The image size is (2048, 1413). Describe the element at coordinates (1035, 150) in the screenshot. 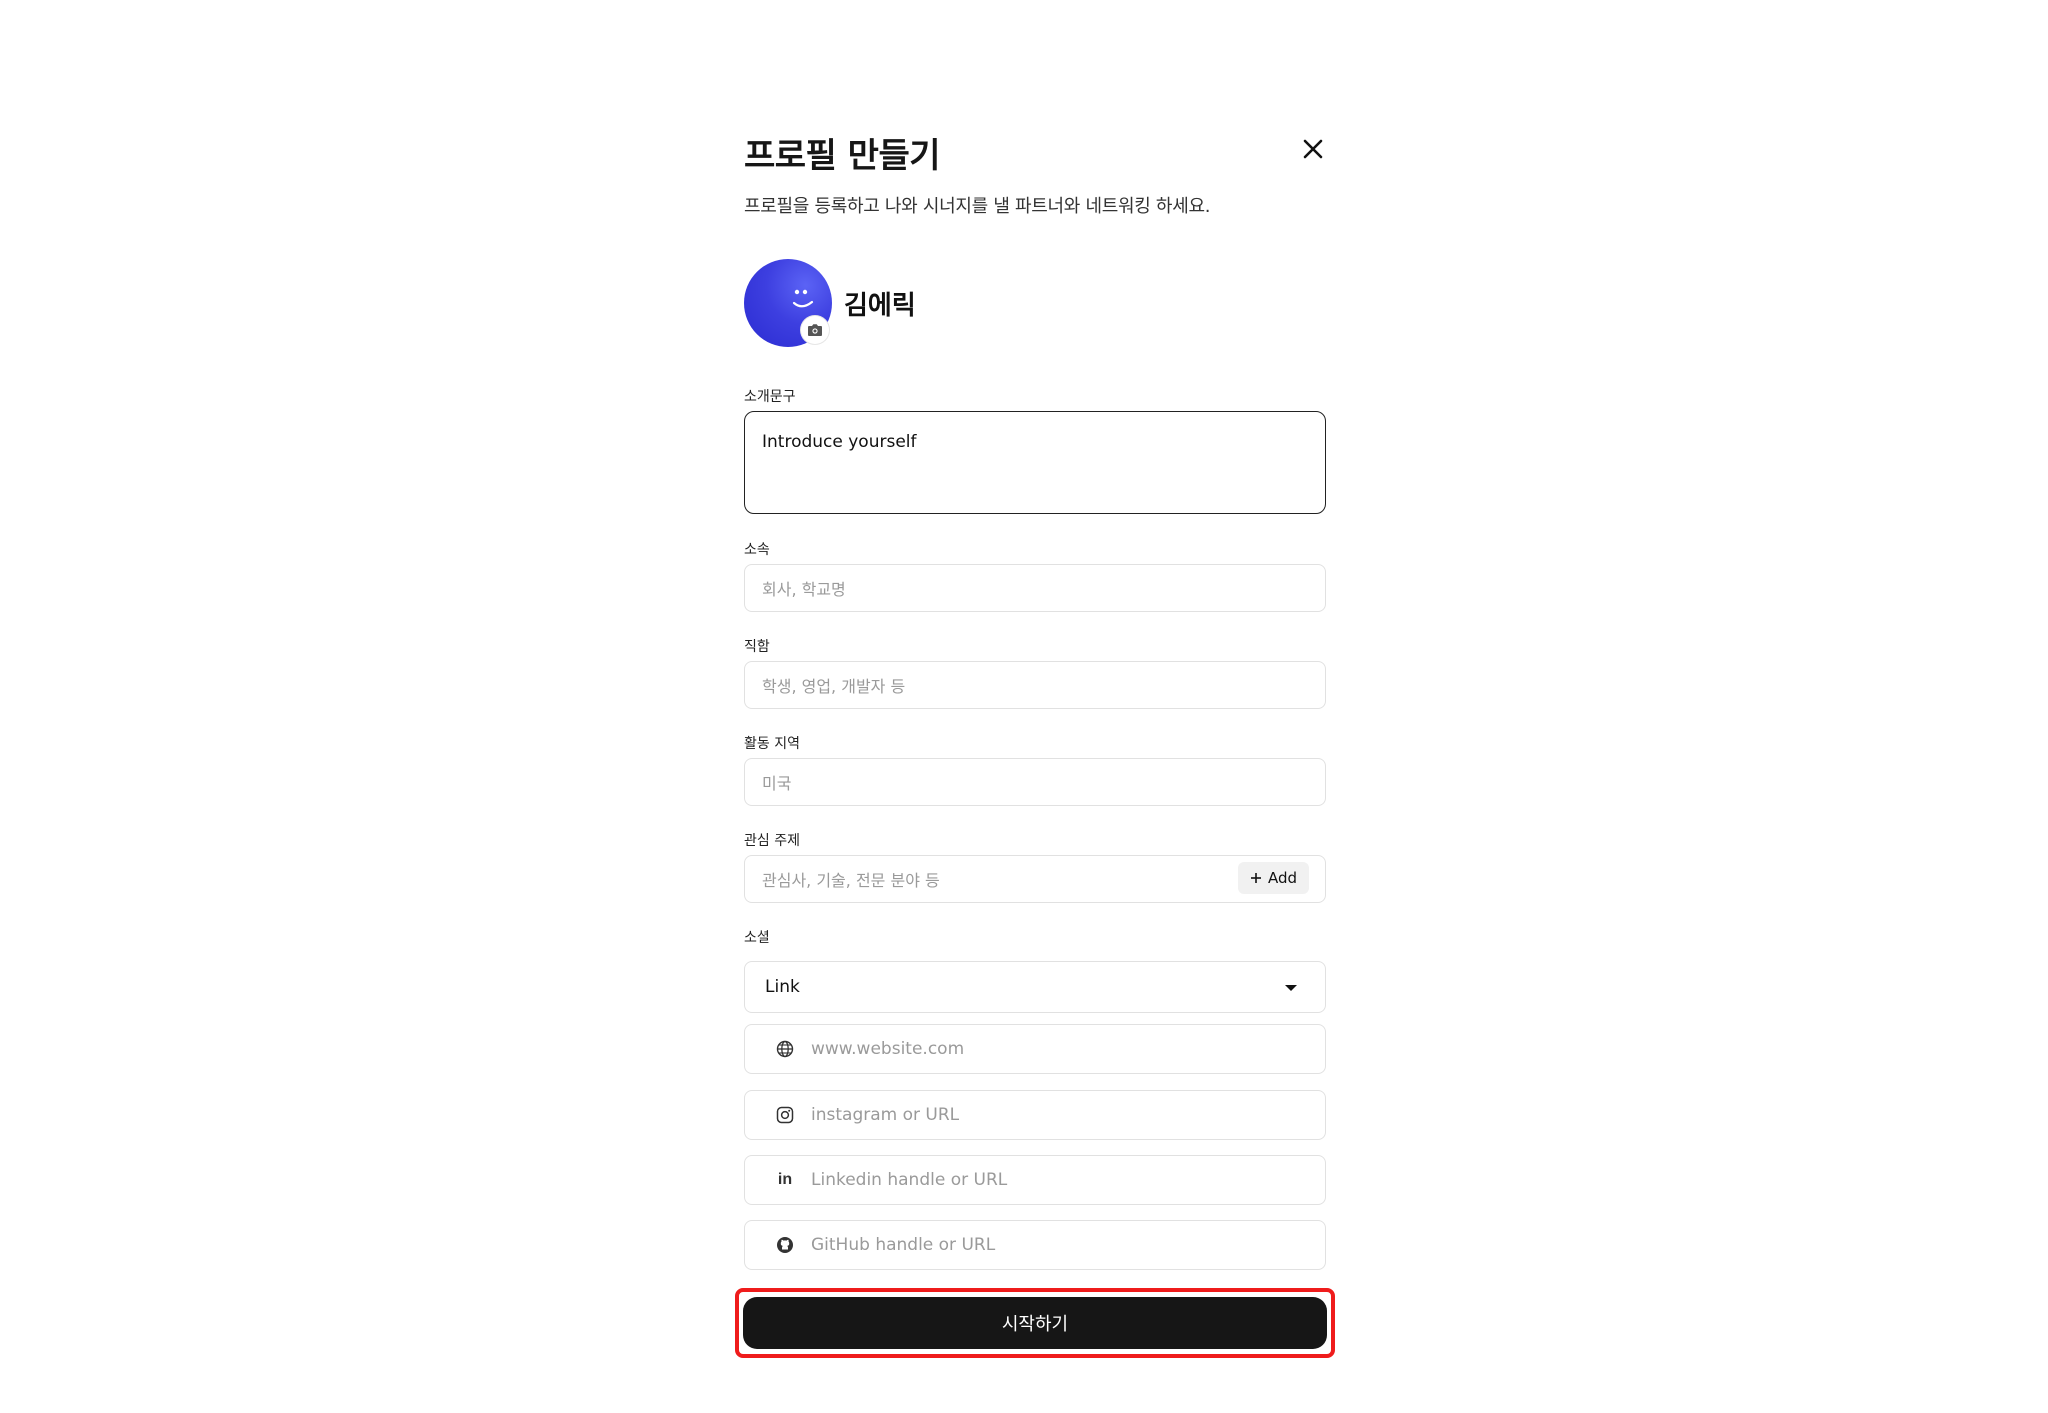

I see `dialog-header: 프로필 만들기` at that location.